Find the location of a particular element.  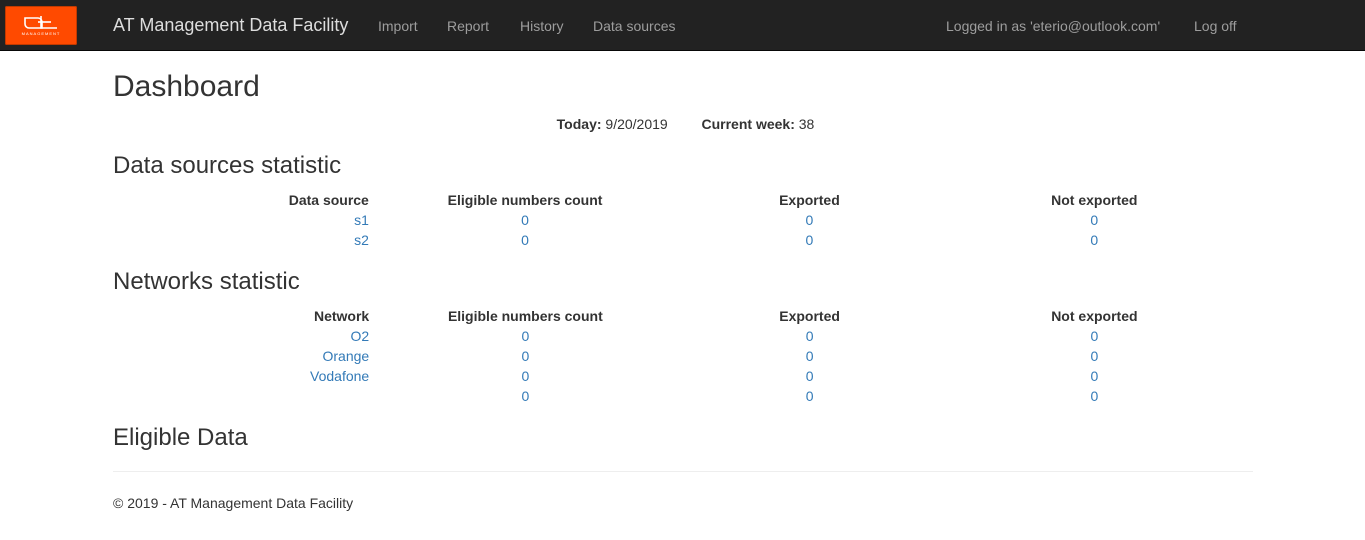

table-row: O2 0 0 0 is located at coordinates (682, 336).